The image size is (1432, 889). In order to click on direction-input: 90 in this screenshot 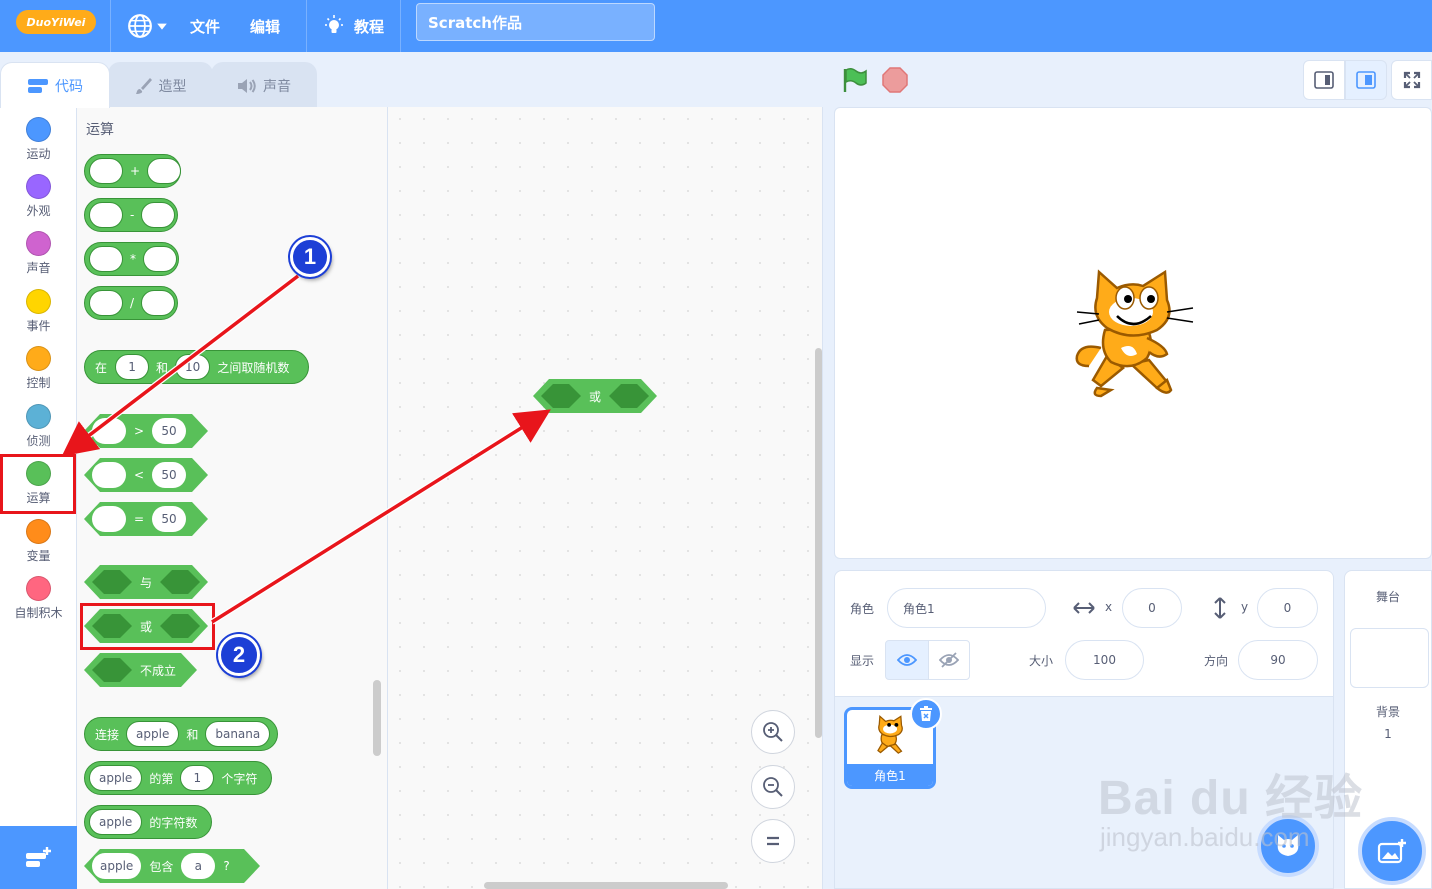, I will do `click(1278, 660)`.